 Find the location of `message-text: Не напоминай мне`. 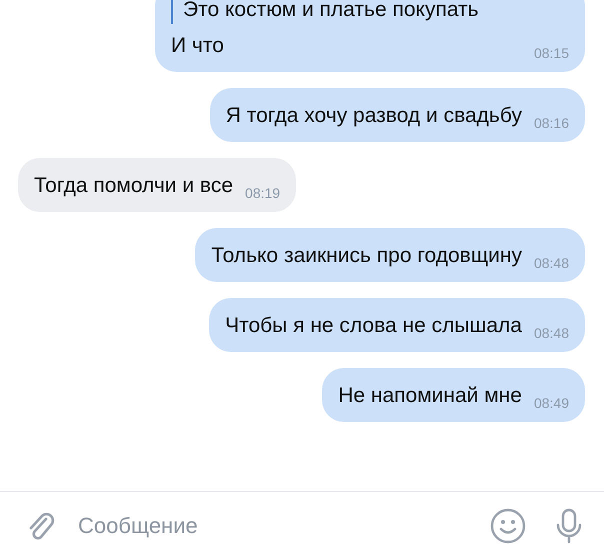

message-text: Не напоминай мне is located at coordinates (430, 396).